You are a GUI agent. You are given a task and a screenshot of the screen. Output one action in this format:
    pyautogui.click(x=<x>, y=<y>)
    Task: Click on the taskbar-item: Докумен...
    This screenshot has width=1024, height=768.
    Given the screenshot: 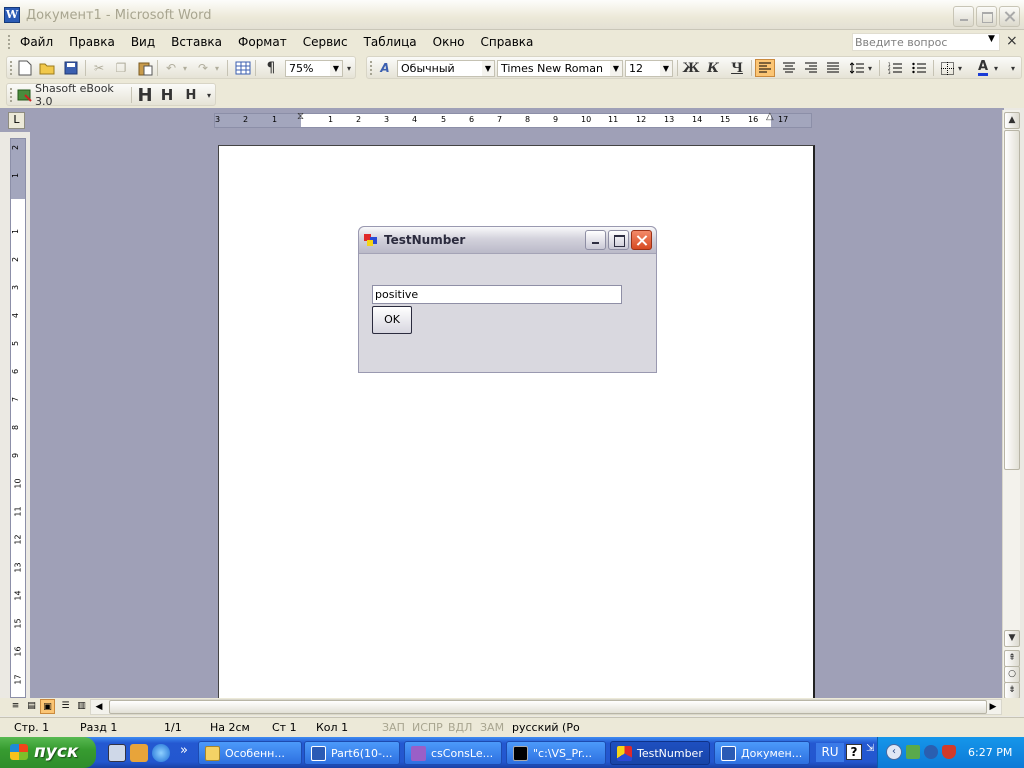 What is the action you would take?
    pyautogui.click(x=762, y=753)
    